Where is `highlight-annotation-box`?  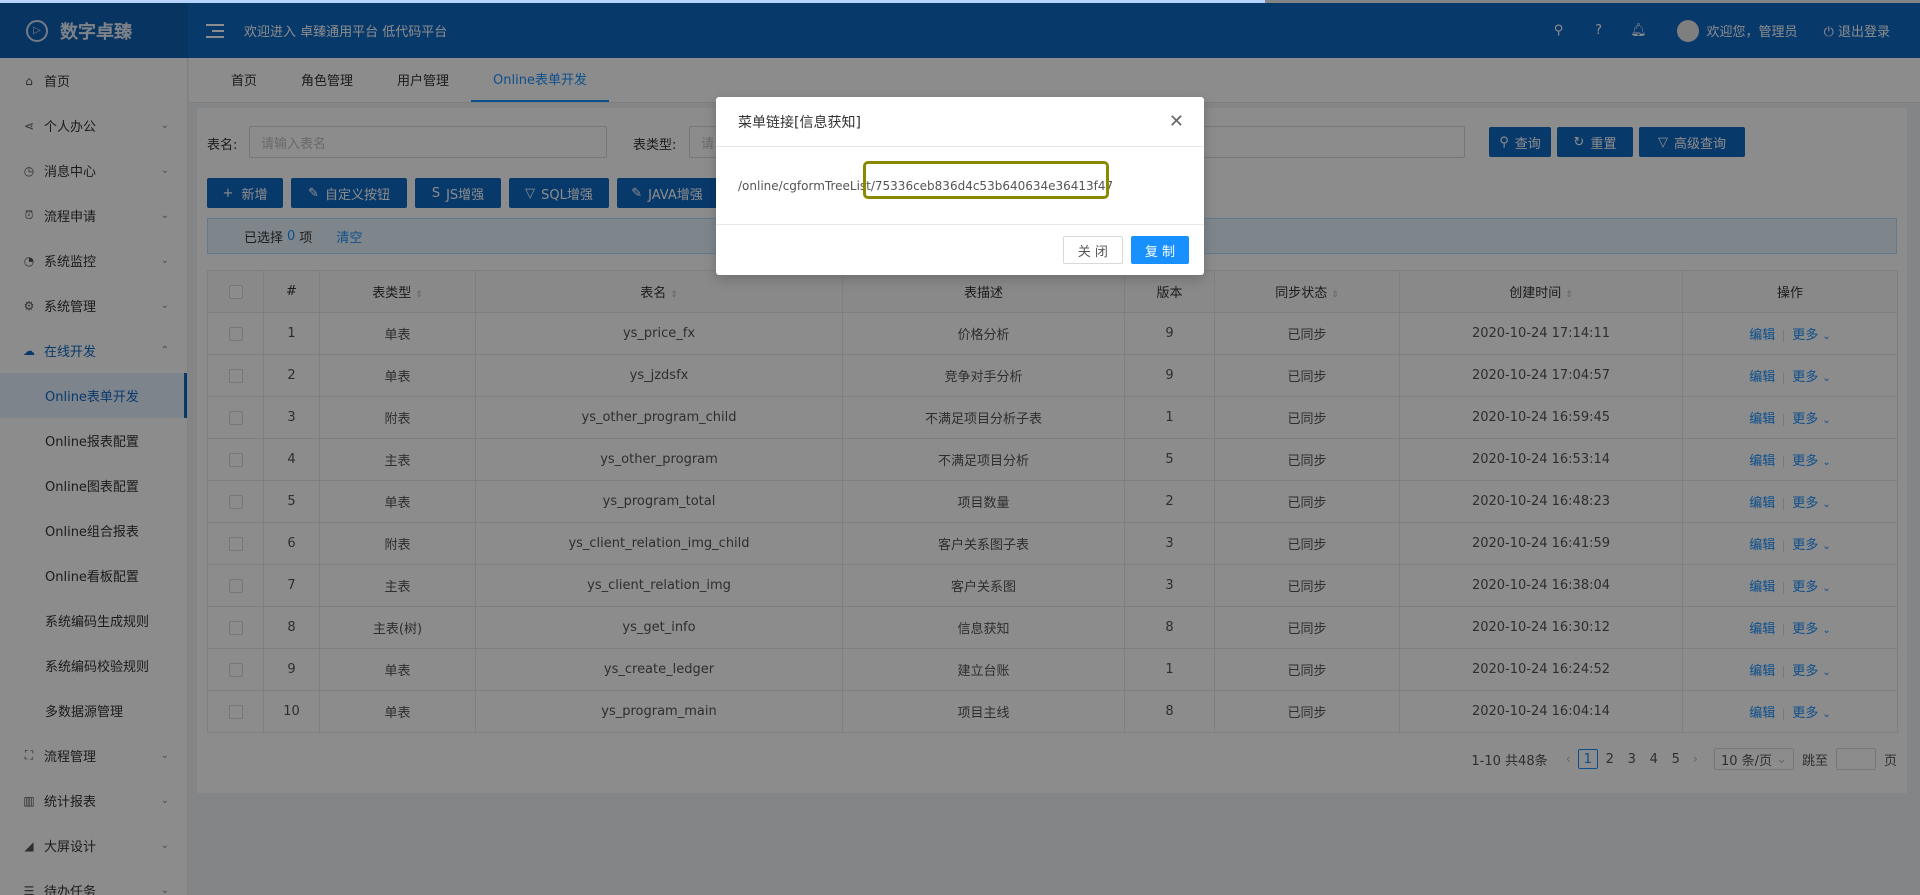 highlight-annotation-box is located at coordinates (986, 180).